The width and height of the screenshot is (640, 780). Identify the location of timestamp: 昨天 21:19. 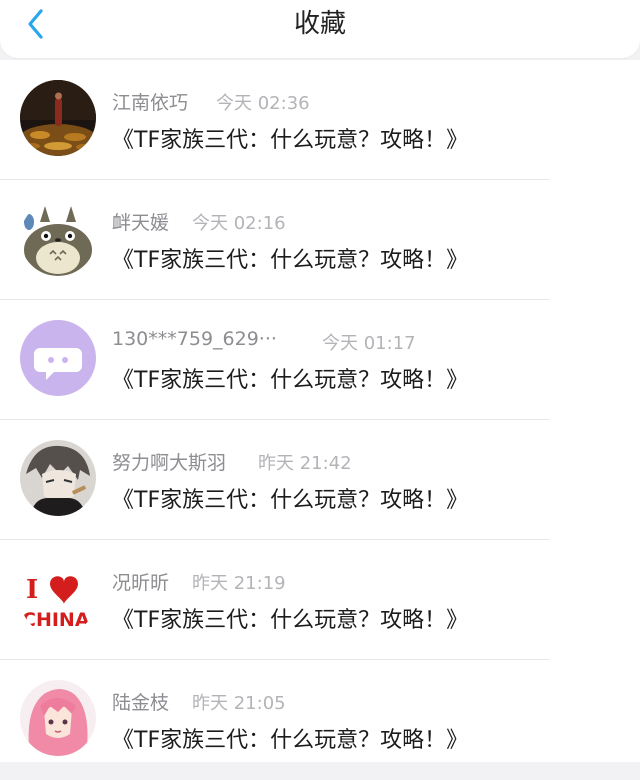
(239, 583).